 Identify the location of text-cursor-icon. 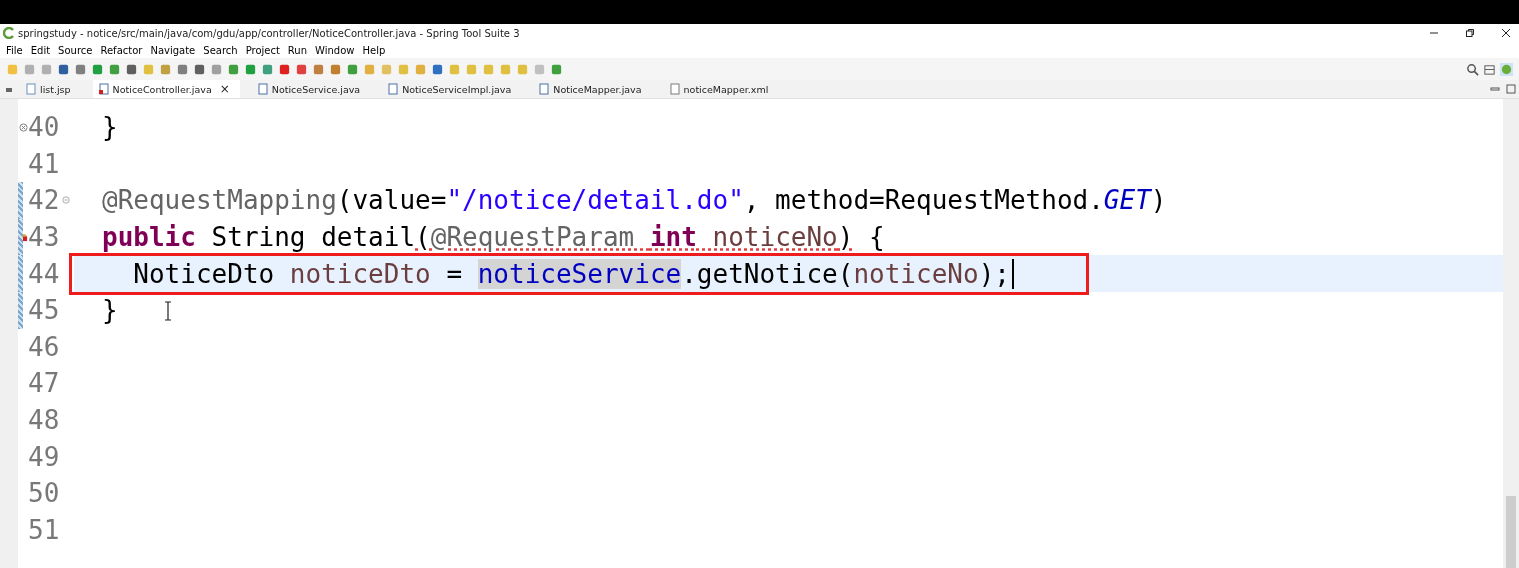
(168, 311).